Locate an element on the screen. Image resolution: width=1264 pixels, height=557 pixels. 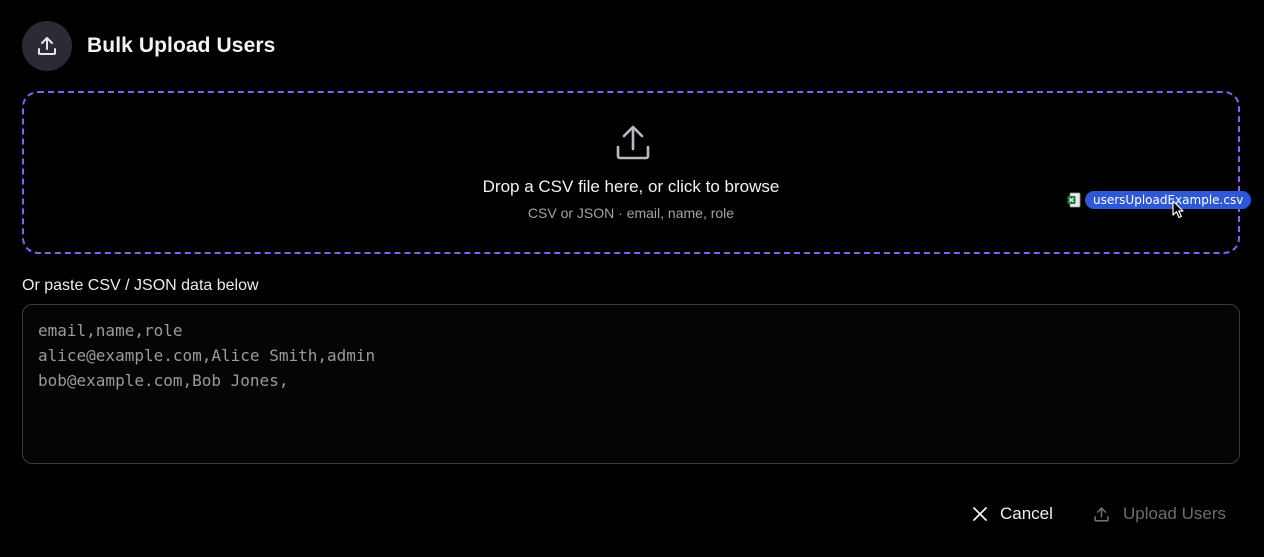
upload-users-button-label: Upload Users is located at coordinates (1174, 513).